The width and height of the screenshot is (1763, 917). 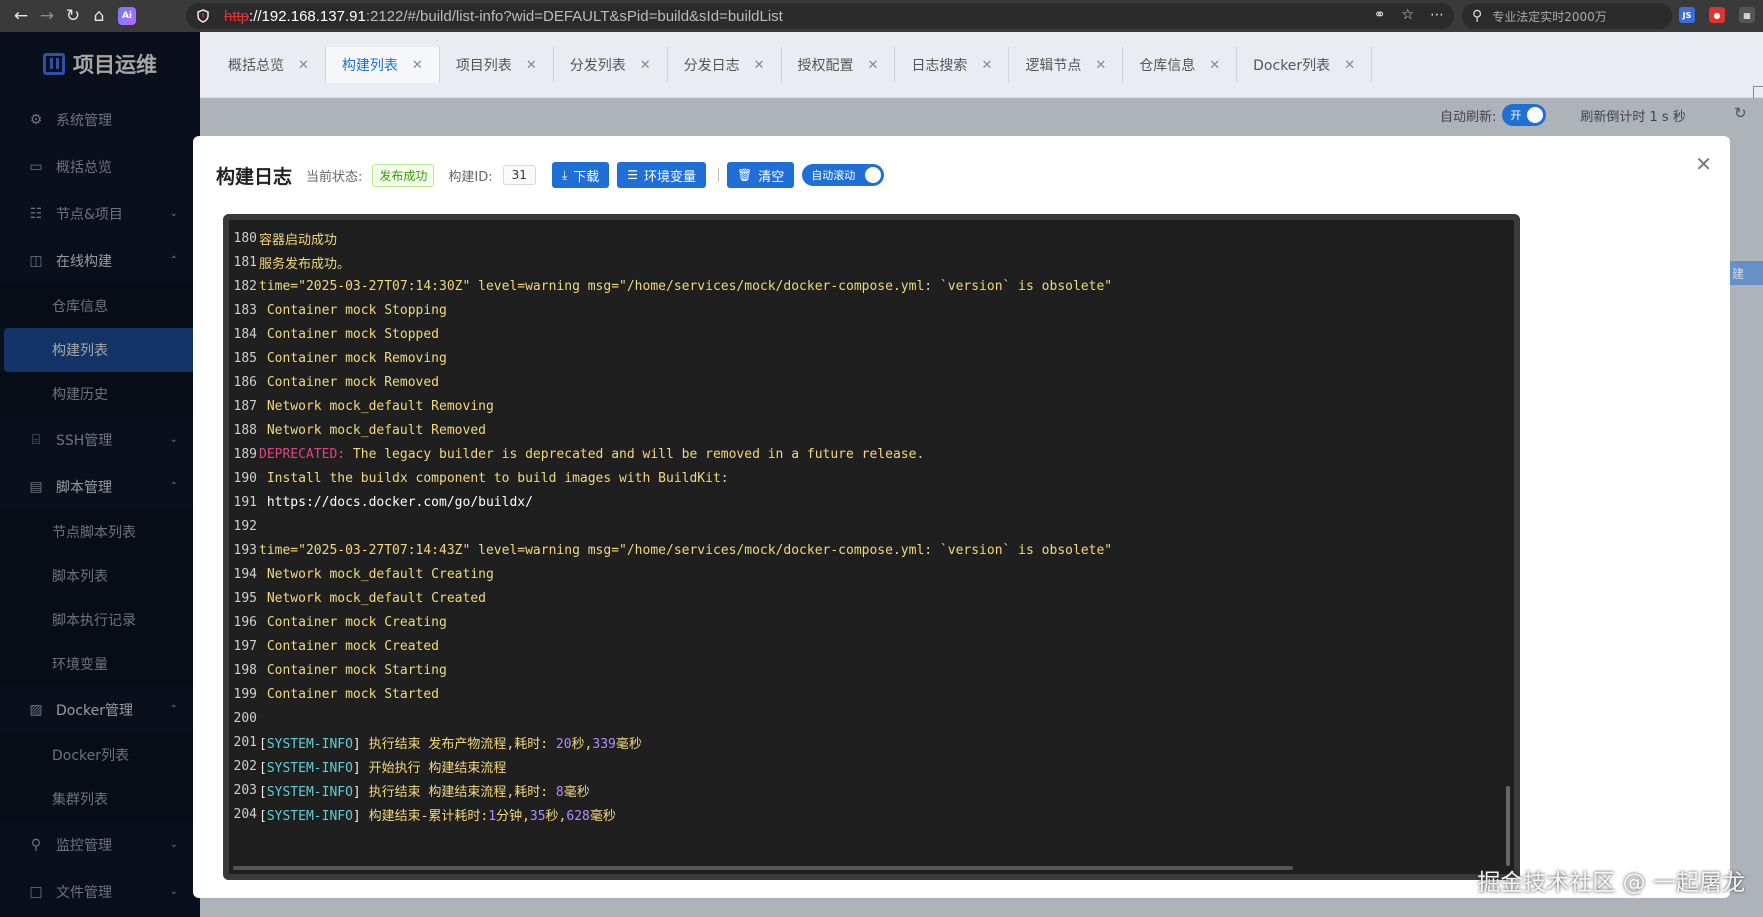 I want to click on line-number: 196, so click(x=245, y=622).